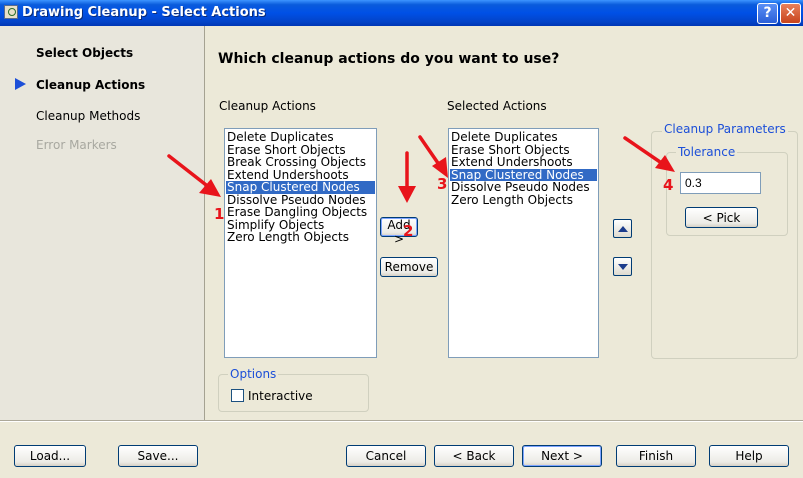 The width and height of the screenshot is (803, 478). Describe the element at coordinates (386, 456) in the screenshot. I see `cancel-button: Cancel` at that location.